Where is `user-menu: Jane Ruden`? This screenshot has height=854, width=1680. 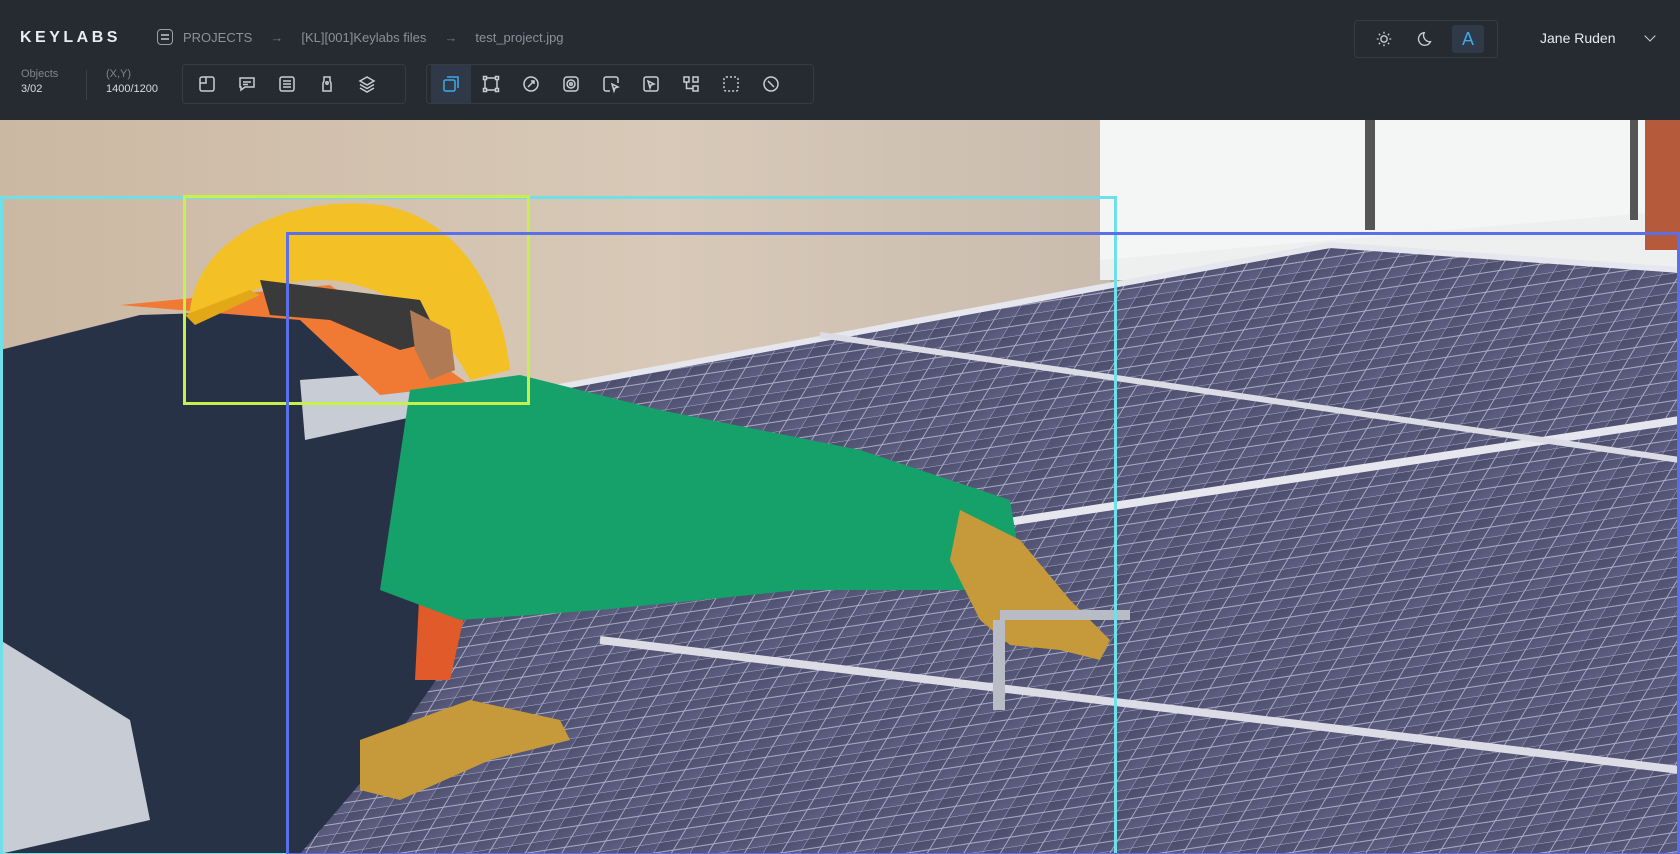
user-menu: Jane Ruden is located at coordinates (1598, 38).